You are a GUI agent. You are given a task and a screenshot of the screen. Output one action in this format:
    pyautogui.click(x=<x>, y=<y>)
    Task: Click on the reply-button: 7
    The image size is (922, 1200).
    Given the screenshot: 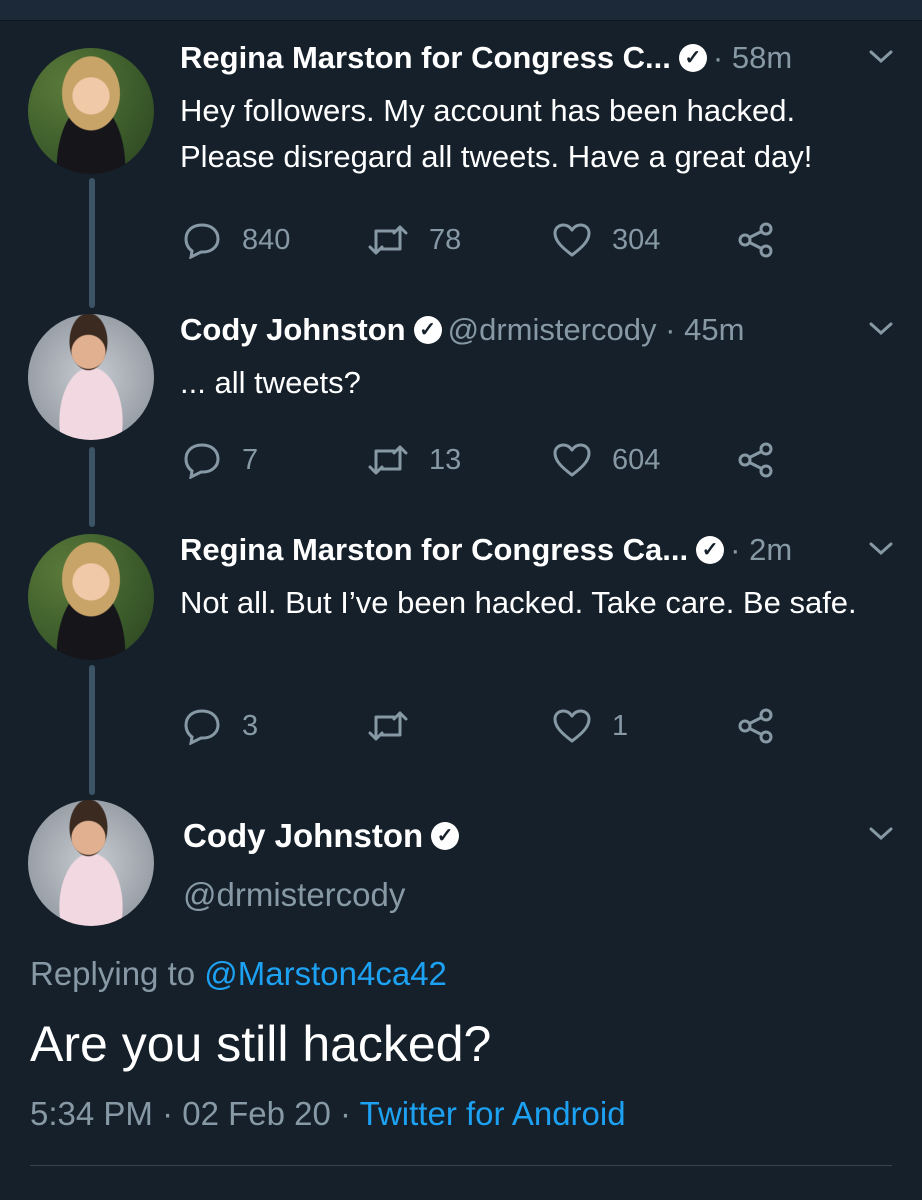 What is the action you would take?
    pyautogui.click(x=220, y=460)
    